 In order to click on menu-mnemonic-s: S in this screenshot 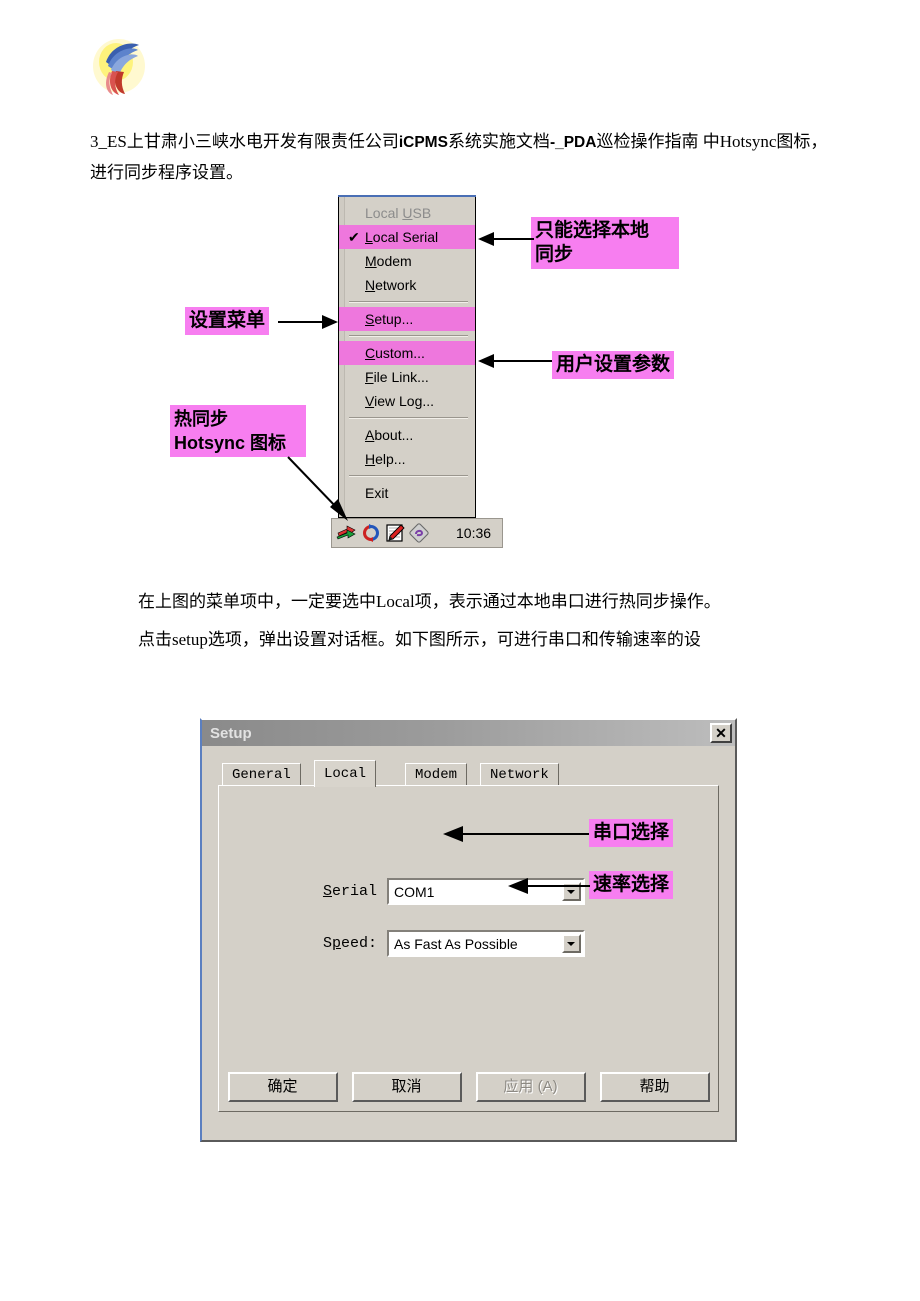, I will do `click(370, 319)`.